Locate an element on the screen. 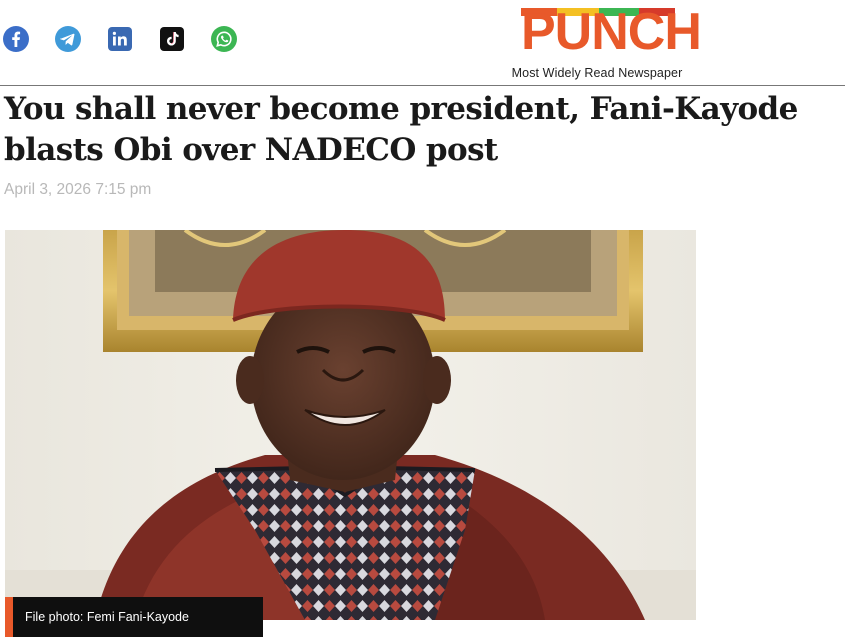 This screenshot has width=845, height=640. logo-wordmark: PUNCH is located at coordinates (611, 32).